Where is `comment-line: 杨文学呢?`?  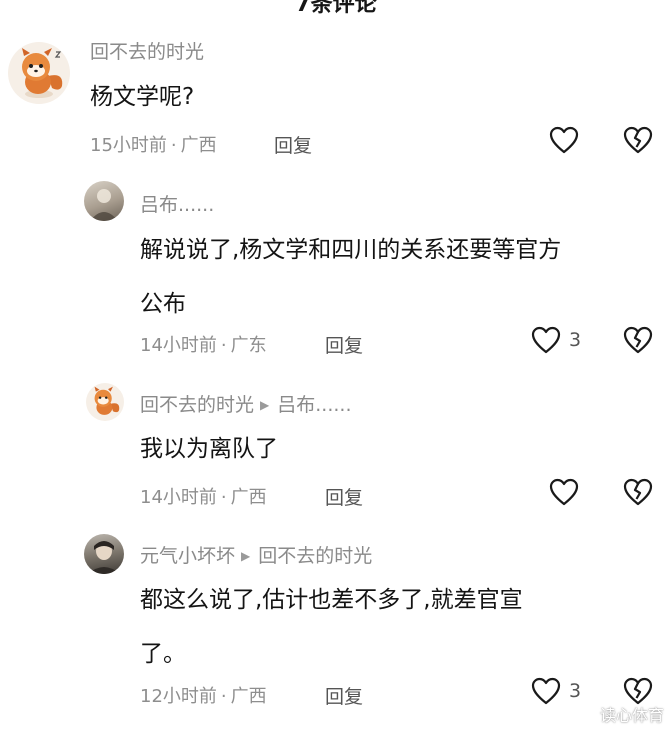 comment-line: 杨文学呢? is located at coordinates (142, 97).